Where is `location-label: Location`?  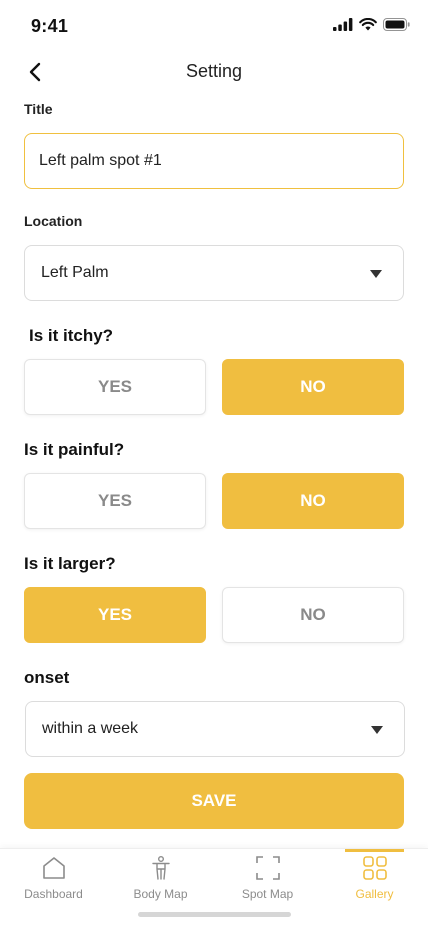
location-label: Location is located at coordinates (53, 221).